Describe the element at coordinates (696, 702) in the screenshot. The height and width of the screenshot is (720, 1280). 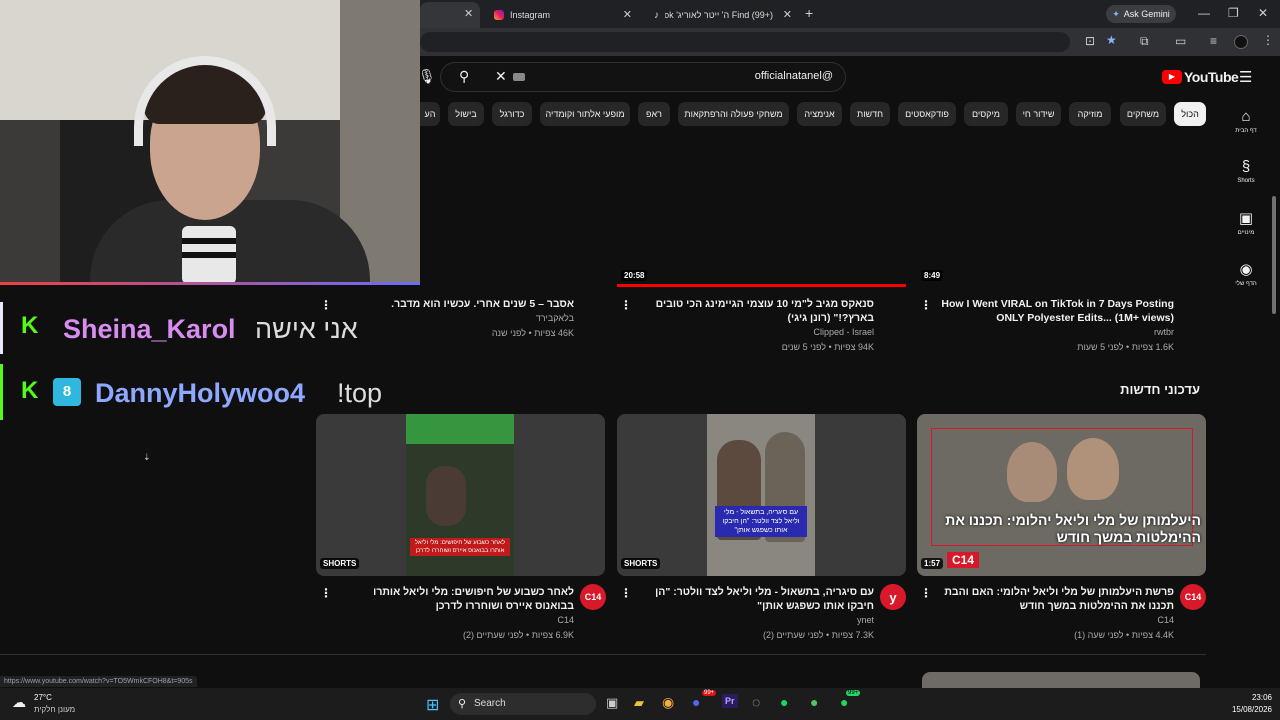
I see `discord-icon: ●` at that location.